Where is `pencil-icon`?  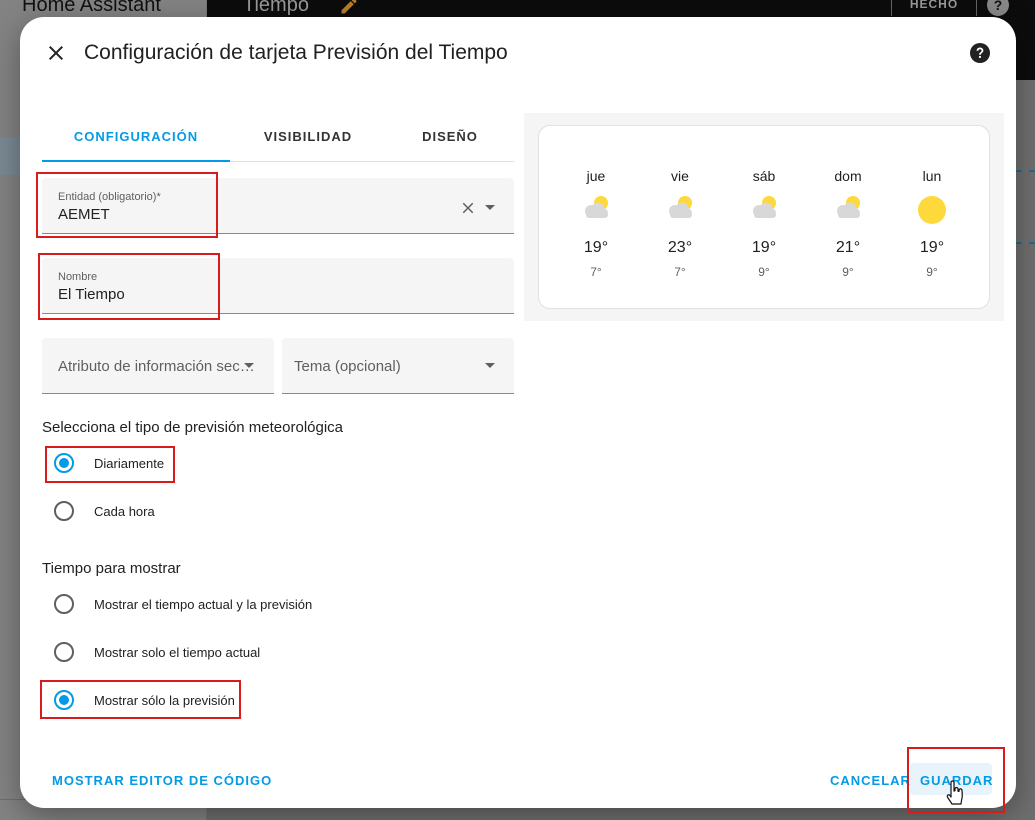 pencil-icon is located at coordinates (349, 7).